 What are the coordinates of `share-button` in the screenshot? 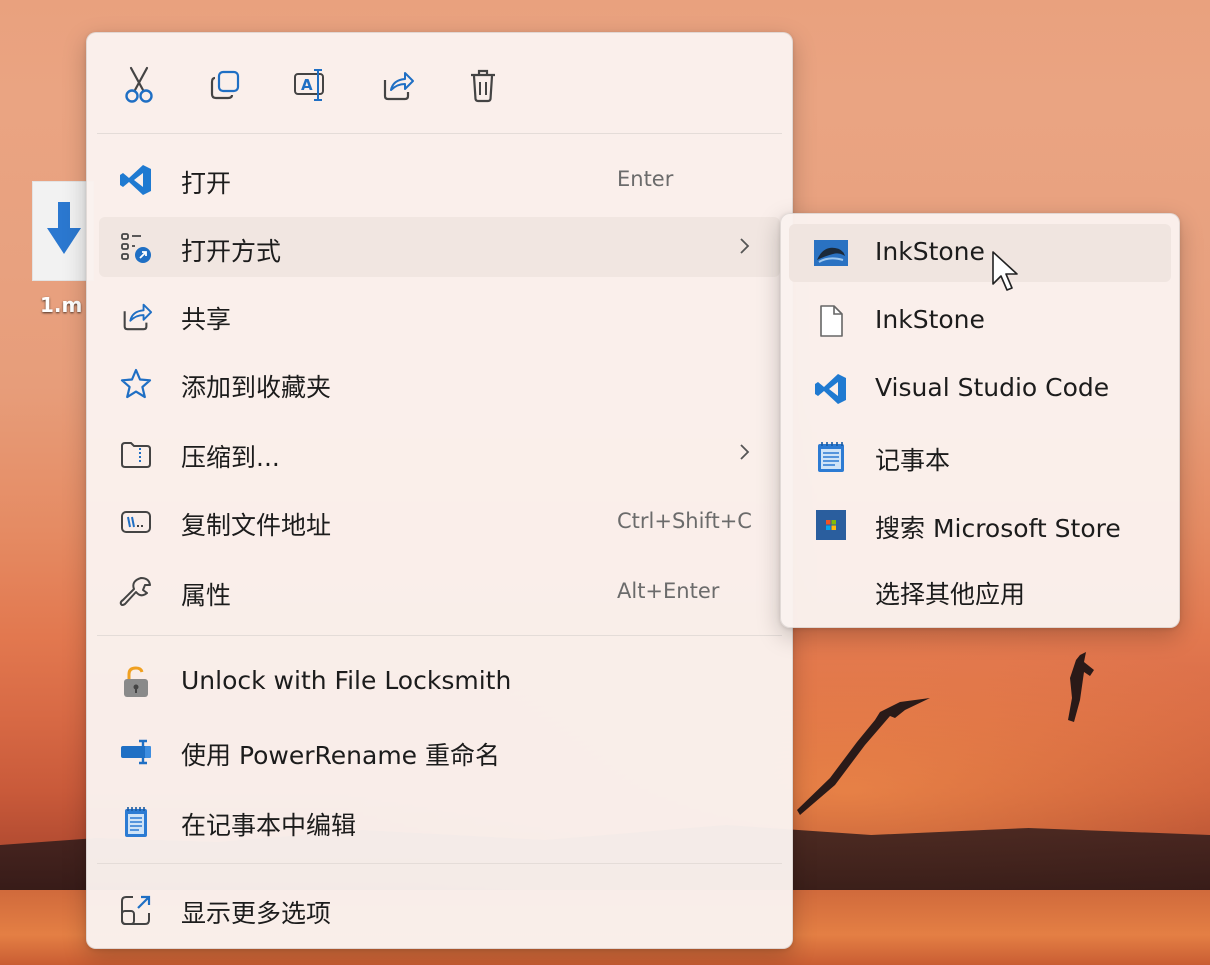 It's located at (397, 85).